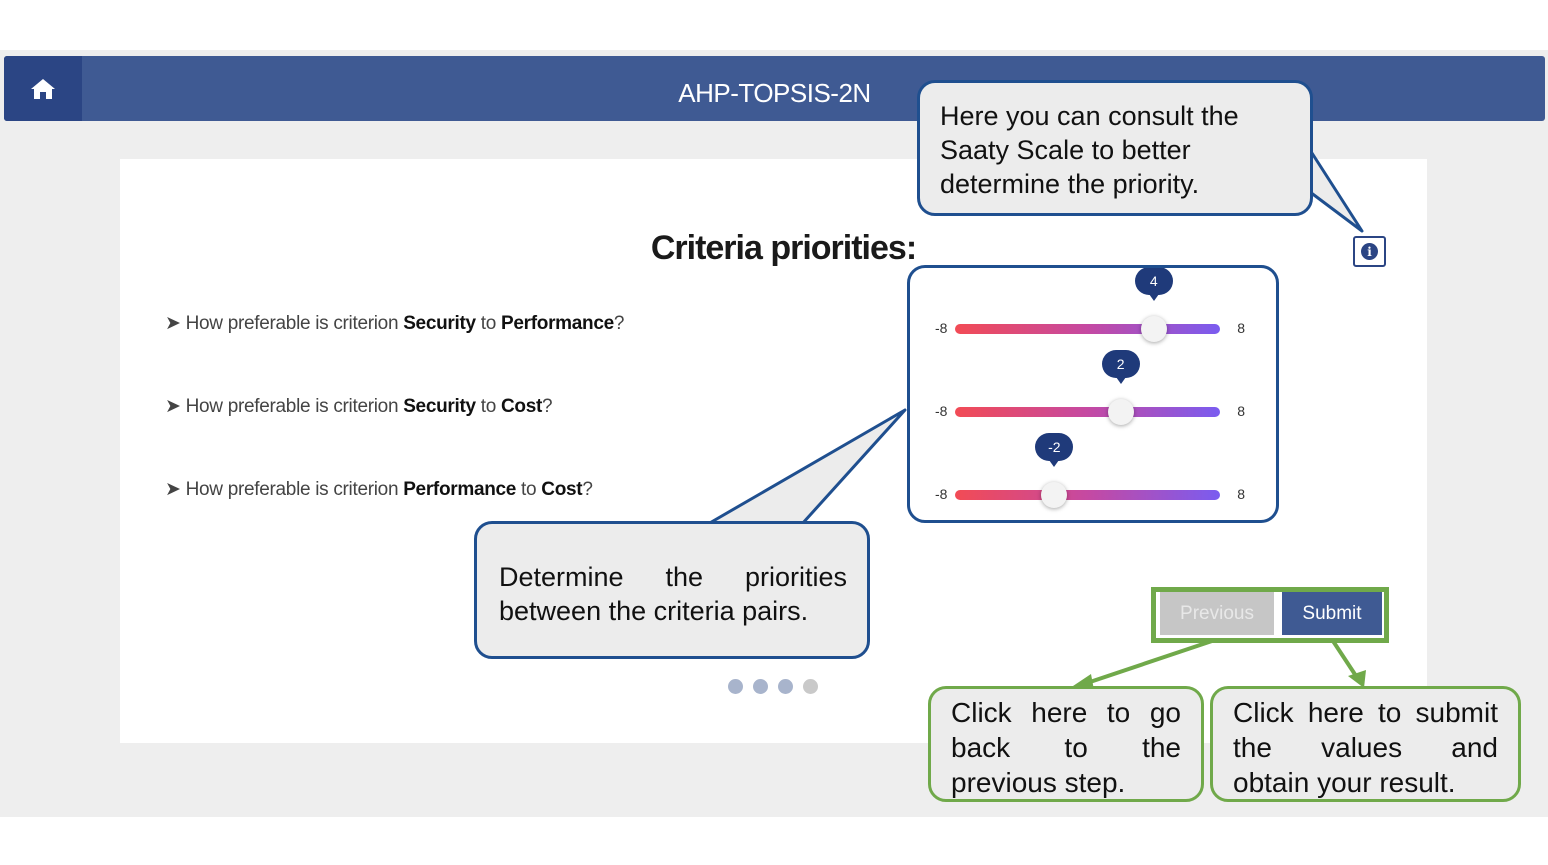 The height and width of the screenshot is (865, 1548). Describe the element at coordinates (1054, 450) in the screenshot. I see `slider-value-bubble: -2` at that location.